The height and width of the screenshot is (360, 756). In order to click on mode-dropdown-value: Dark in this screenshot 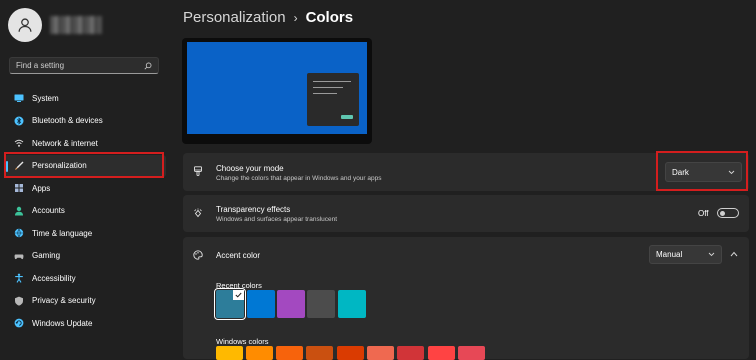, I will do `click(680, 172)`.